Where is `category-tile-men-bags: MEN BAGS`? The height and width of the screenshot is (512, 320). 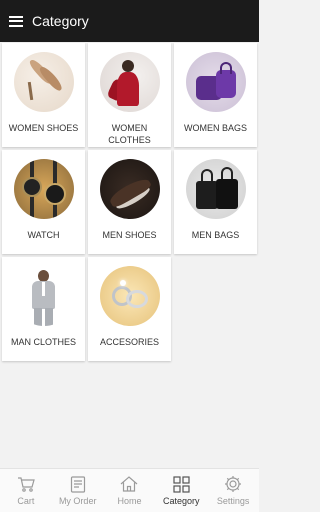
category-tile-men-bags: MEN BAGS is located at coordinates (215, 202).